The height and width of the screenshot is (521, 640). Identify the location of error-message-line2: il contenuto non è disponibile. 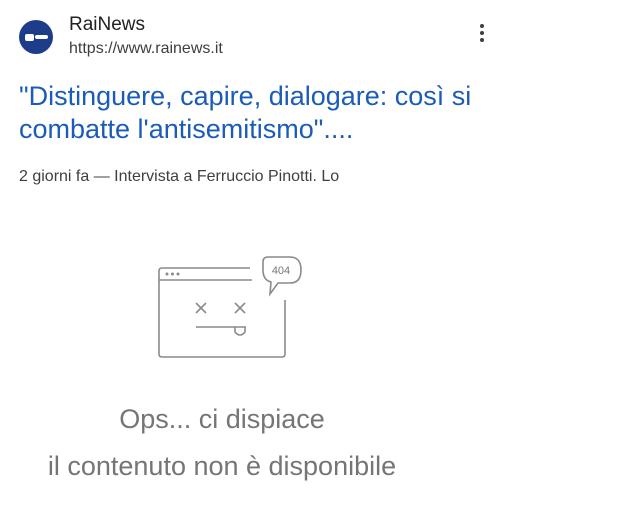
(222, 466).